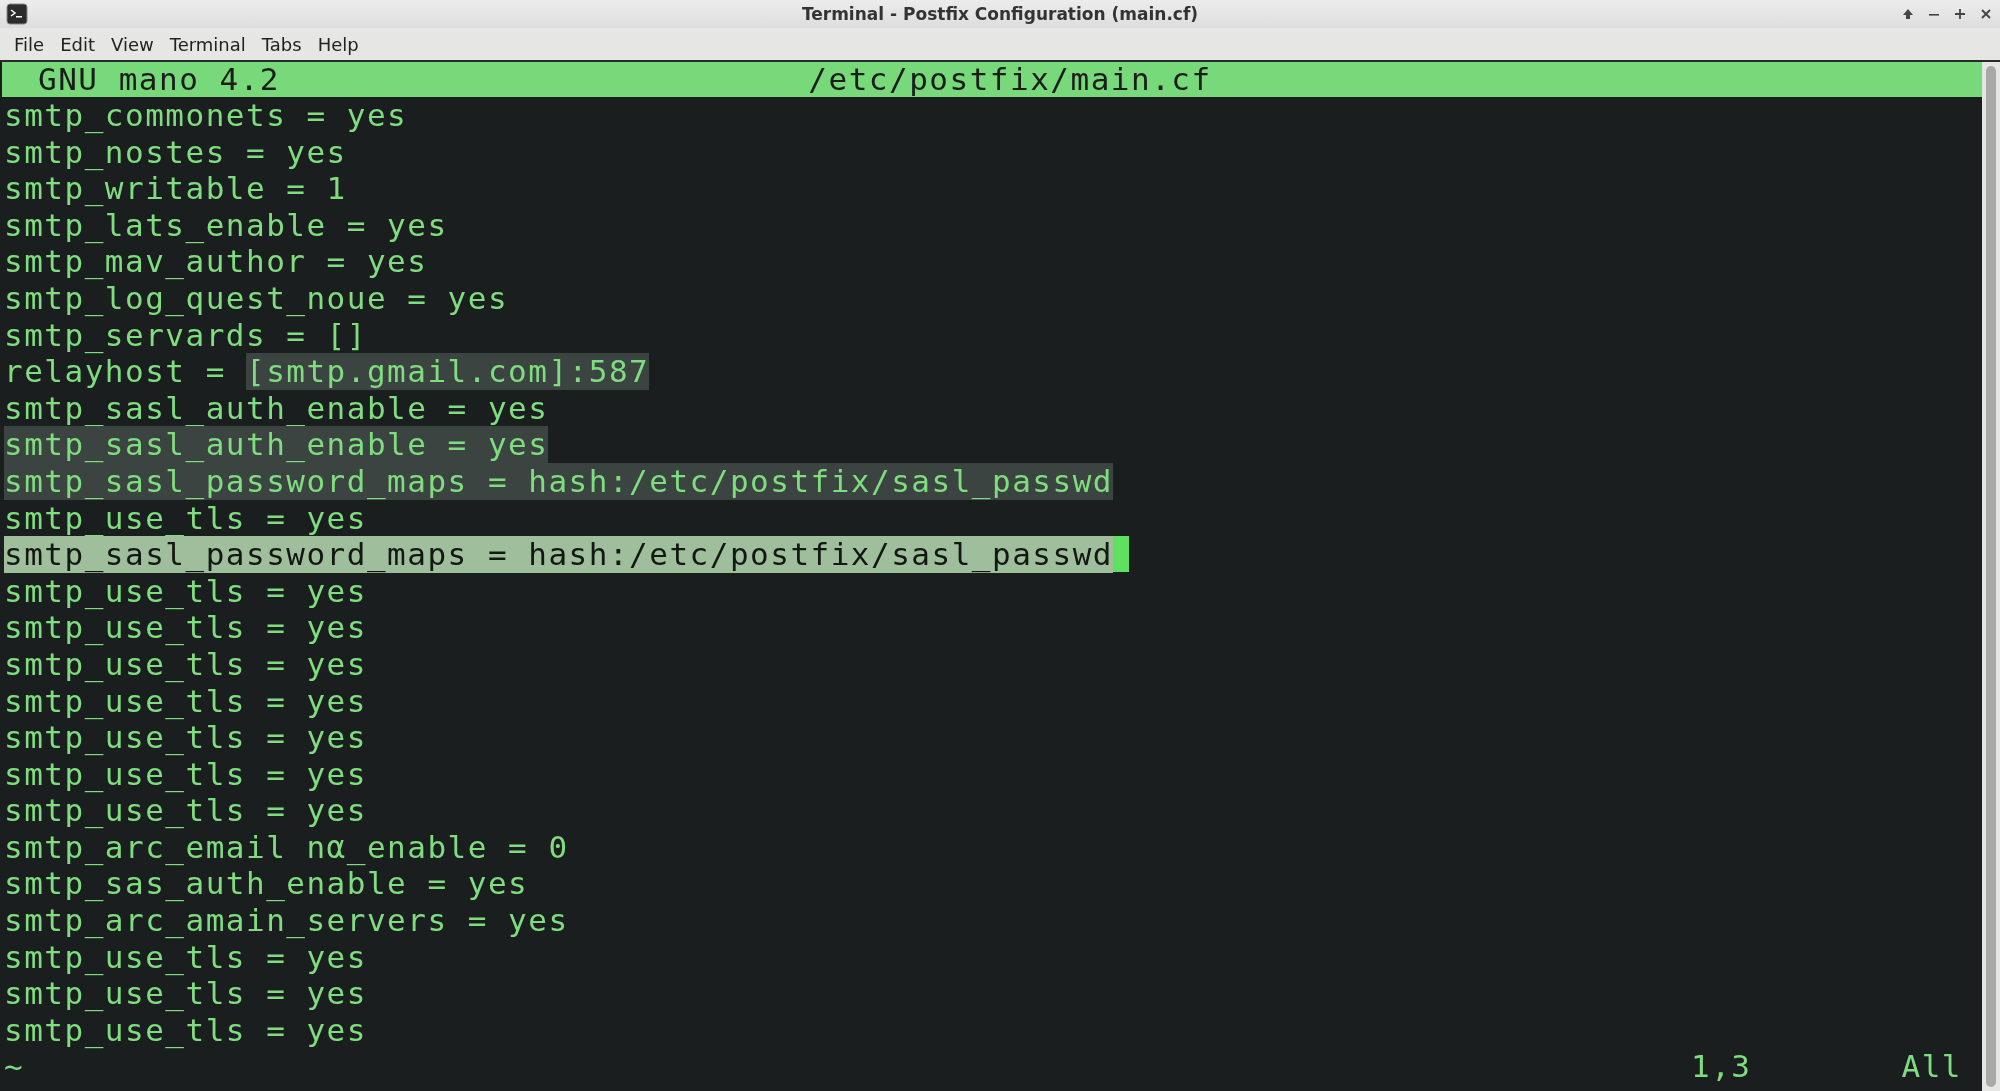 The height and width of the screenshot is (1091, 2000). Describe the element at coordinates (159, 79) in the screenshot. I see `program-version: GNU mano 4.2` at that location.